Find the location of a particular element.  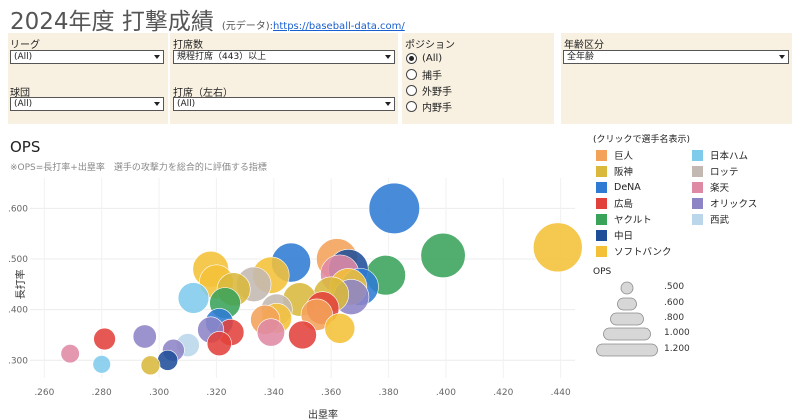

x-tick-label: .300 is located at coordinates (159, 393).